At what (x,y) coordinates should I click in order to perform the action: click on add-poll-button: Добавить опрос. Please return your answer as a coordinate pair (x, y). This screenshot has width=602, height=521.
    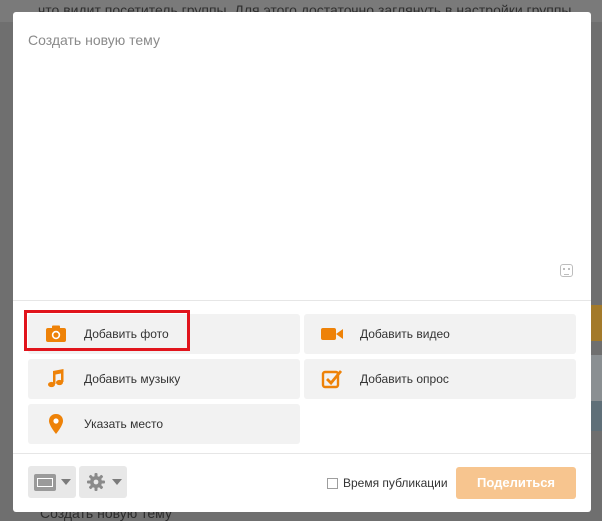
    Looking at the image, I should click on (440, 379).